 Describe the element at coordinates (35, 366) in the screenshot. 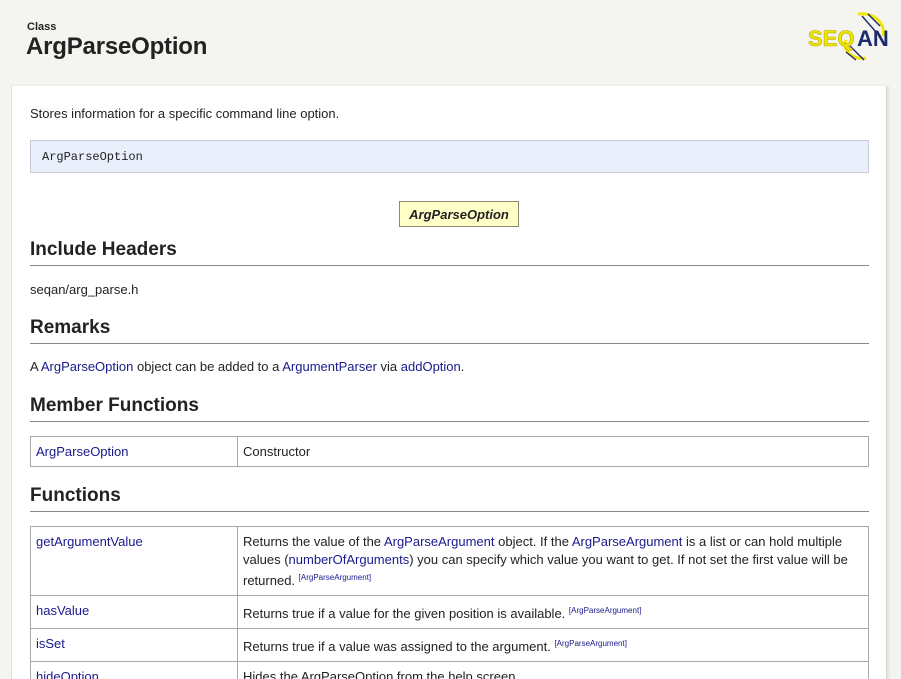

I see `remarks-text-part: A` at that location.